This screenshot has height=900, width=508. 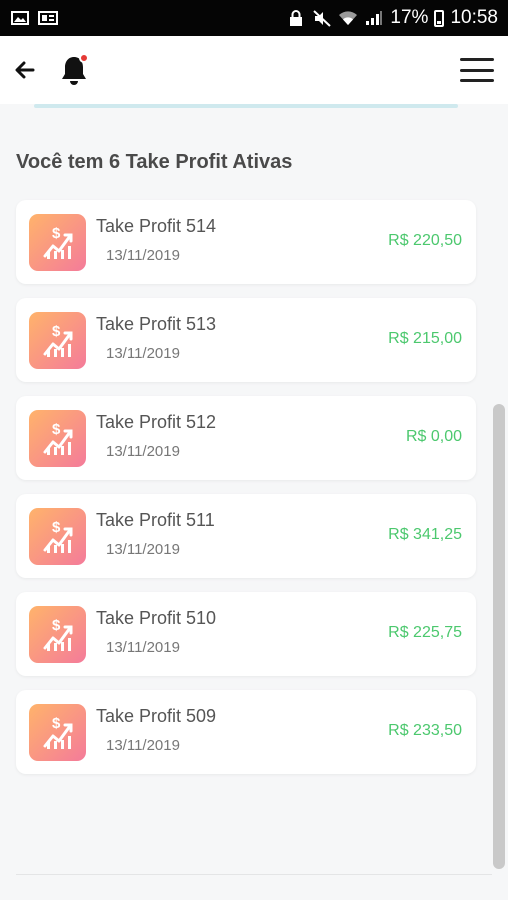 I want to click on mute-icon, so click(x=322, y=18).